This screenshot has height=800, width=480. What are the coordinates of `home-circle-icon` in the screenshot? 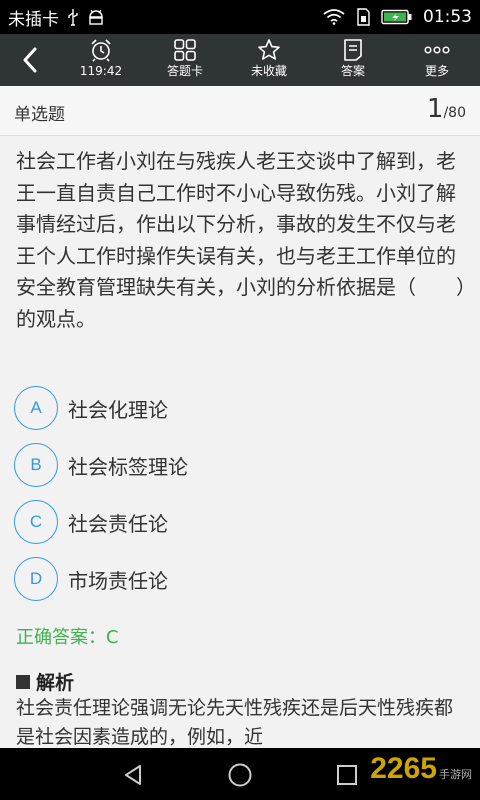 It's located at (240, 775).